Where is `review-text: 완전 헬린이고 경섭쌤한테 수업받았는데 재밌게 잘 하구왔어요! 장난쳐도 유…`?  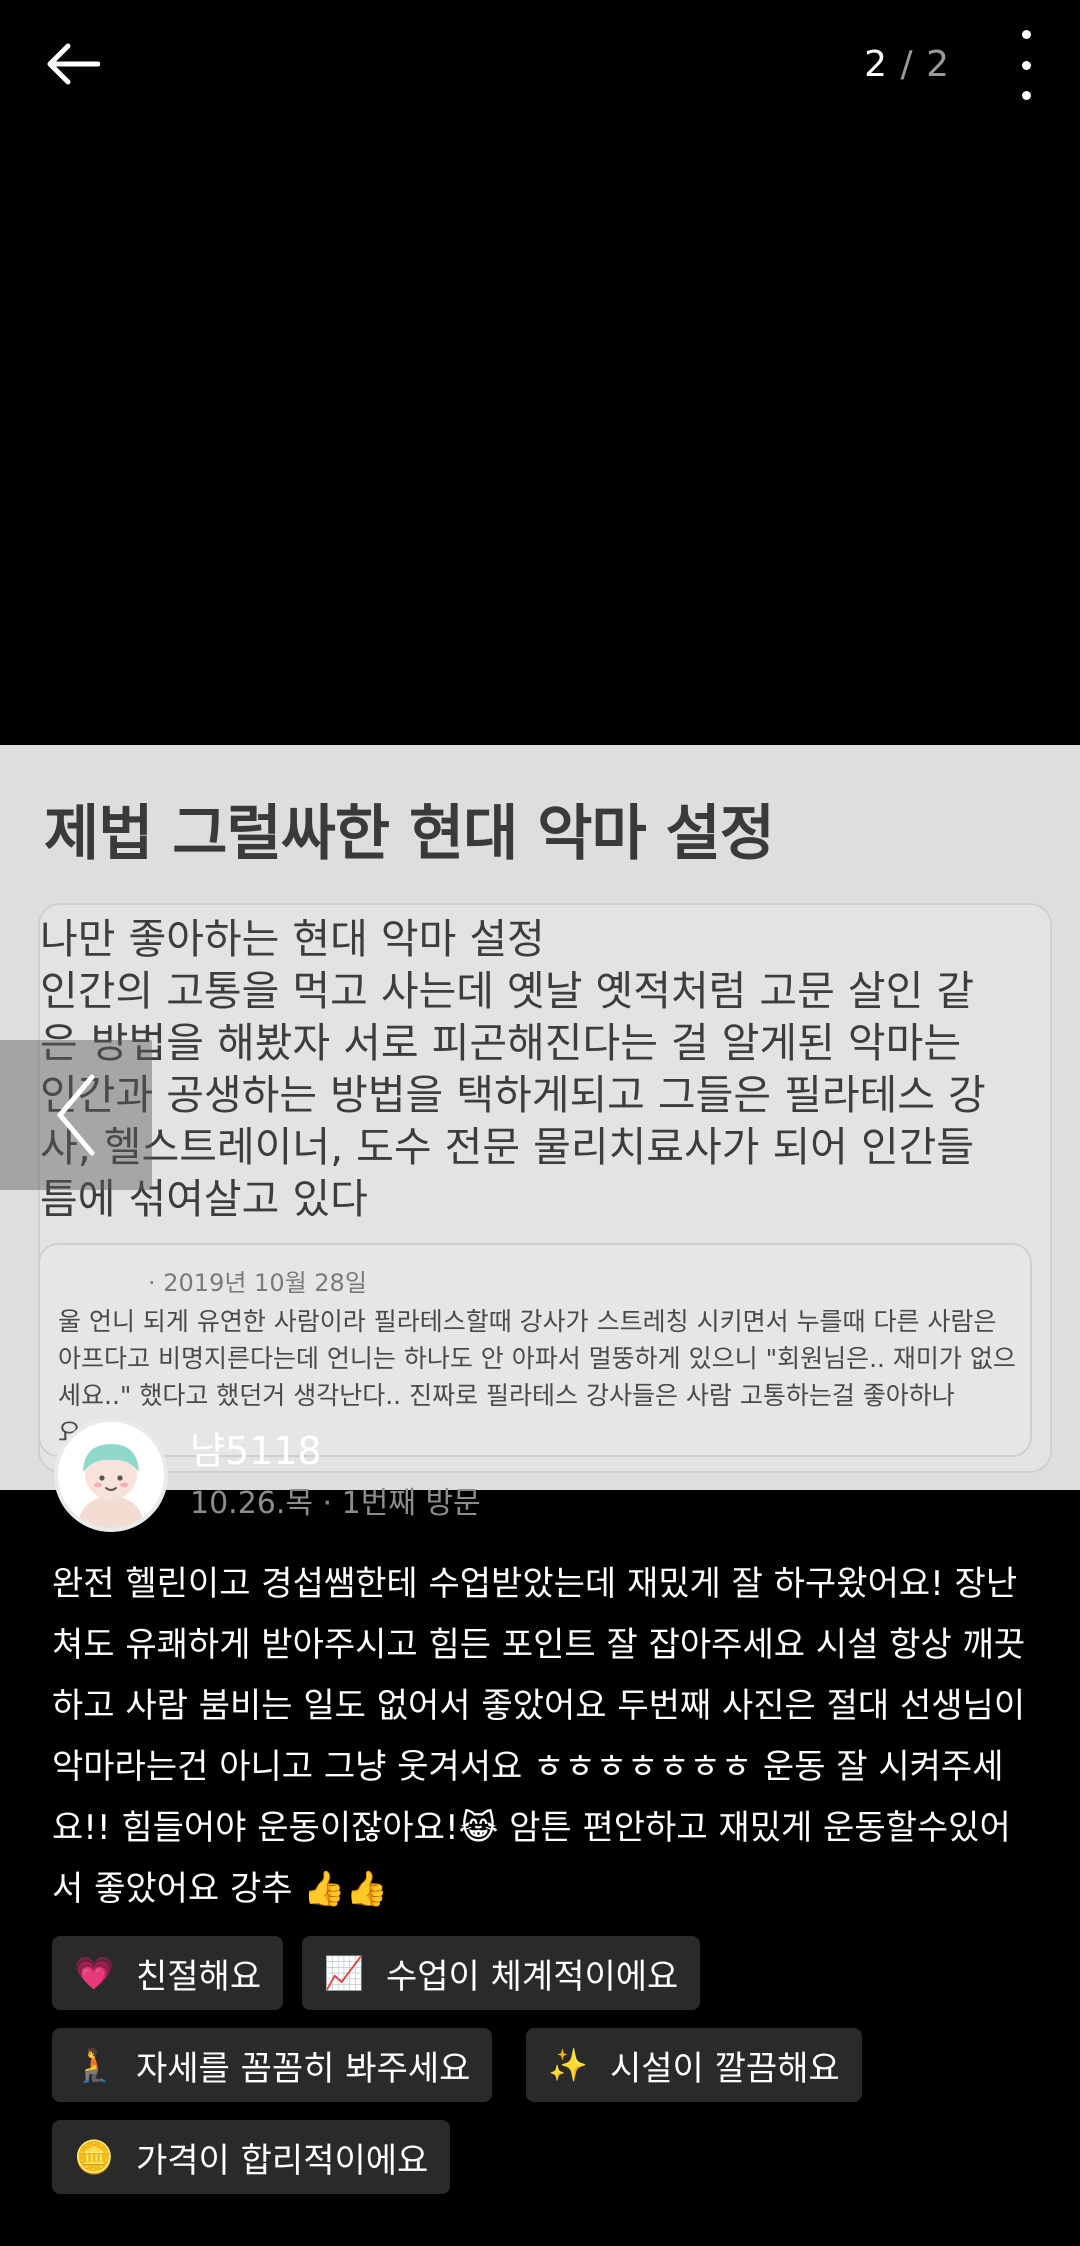 review-text: 완전 헬린이고 경섭쌤한테 수업받았는데 재밌게 잘 하구왔어요! 장난쳐도 유… is located at coordinates (539, 1736).